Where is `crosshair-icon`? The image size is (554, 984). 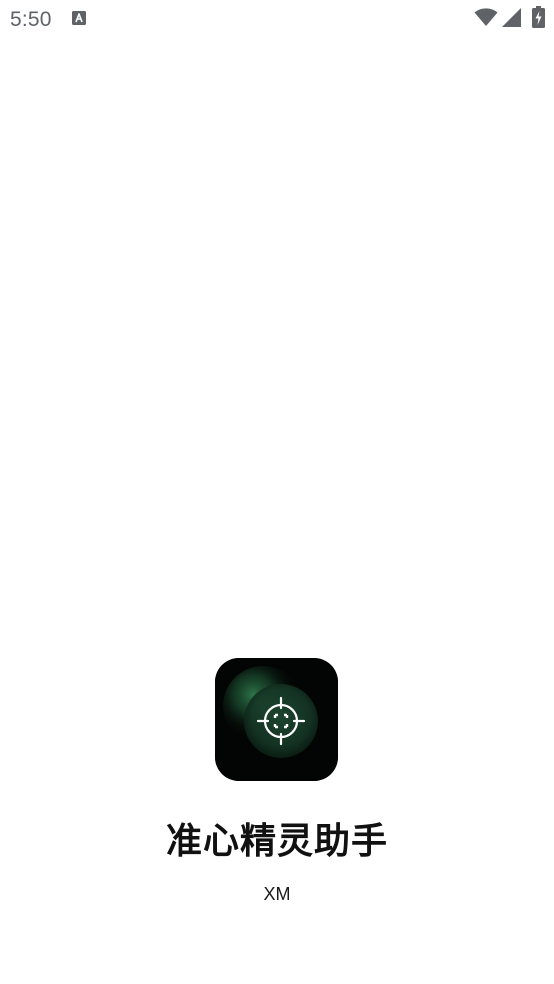 crosshair-icon is located at coordinates (276, 719).